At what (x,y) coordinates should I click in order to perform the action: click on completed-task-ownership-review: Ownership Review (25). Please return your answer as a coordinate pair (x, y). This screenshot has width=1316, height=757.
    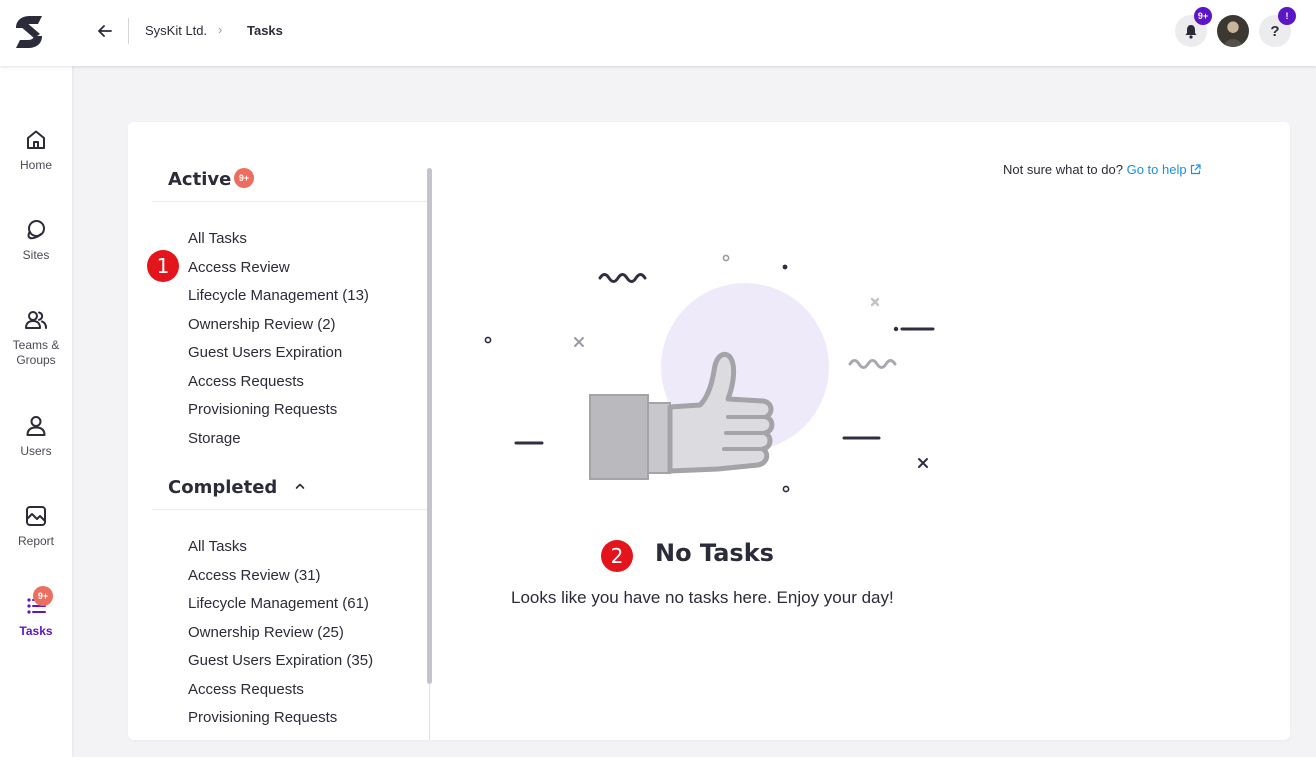
    Looking at the image, I should click on (280, 638).